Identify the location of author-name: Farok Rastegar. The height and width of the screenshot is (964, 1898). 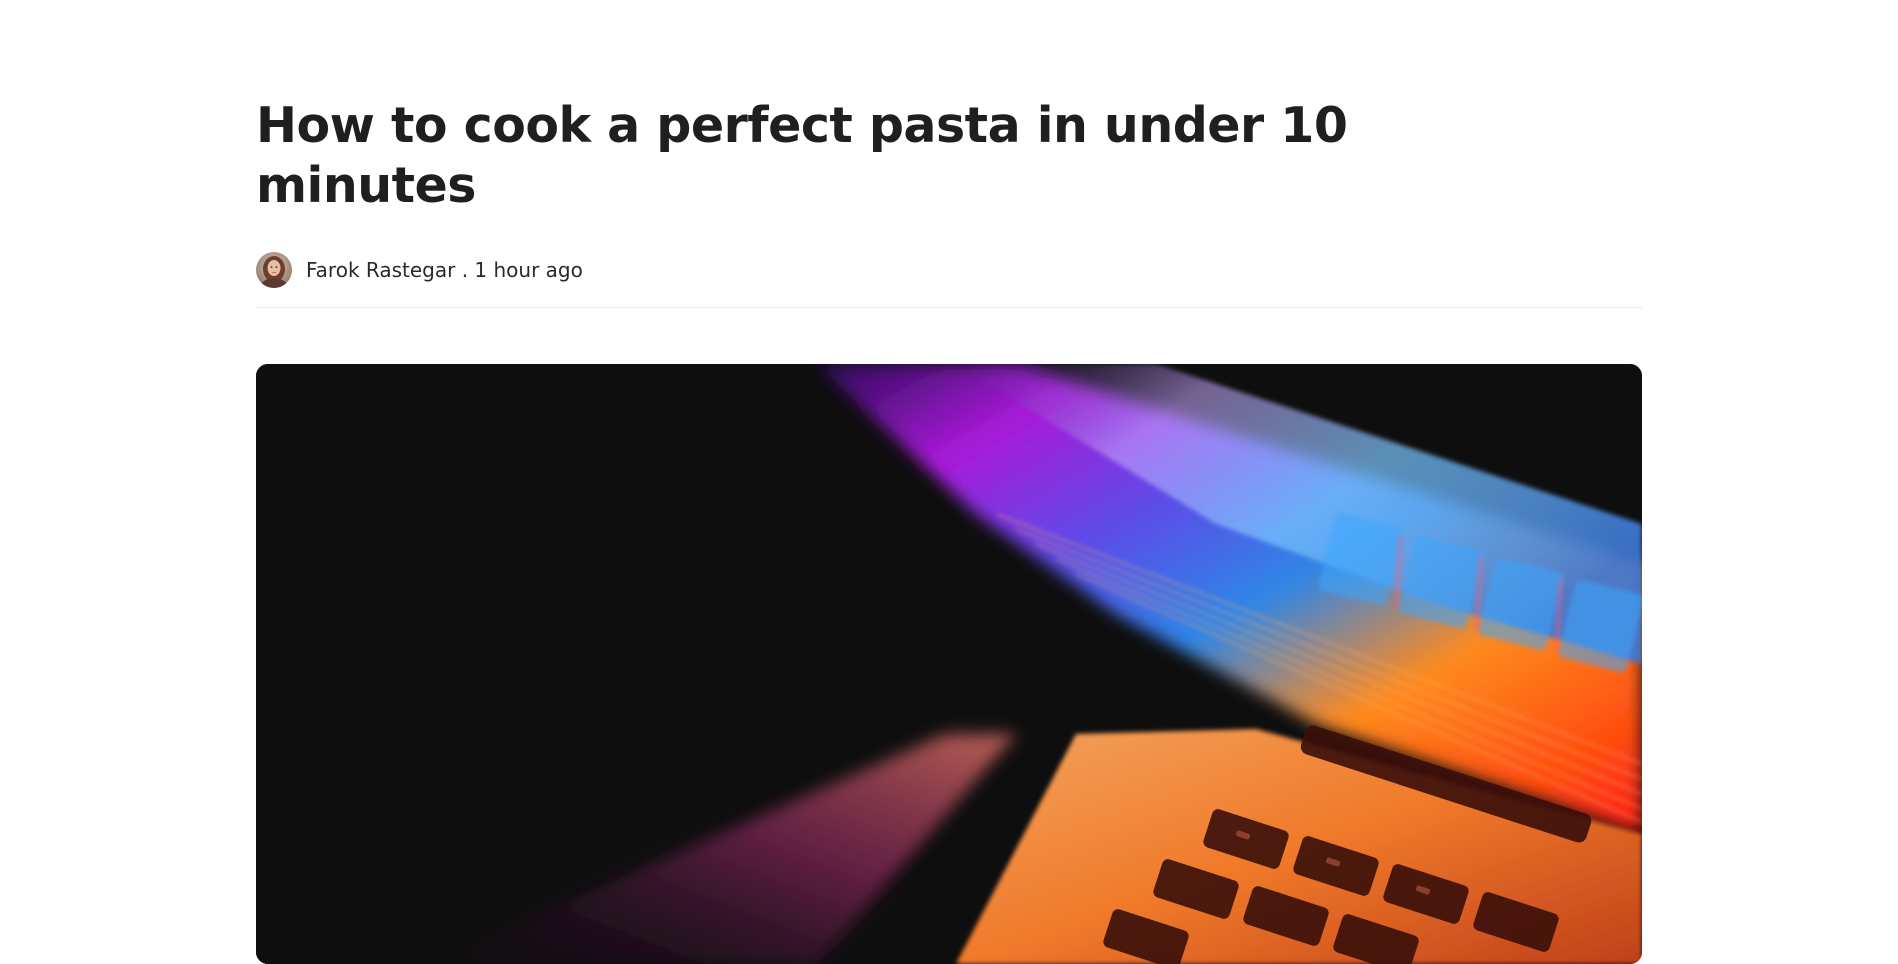
(380, 270).